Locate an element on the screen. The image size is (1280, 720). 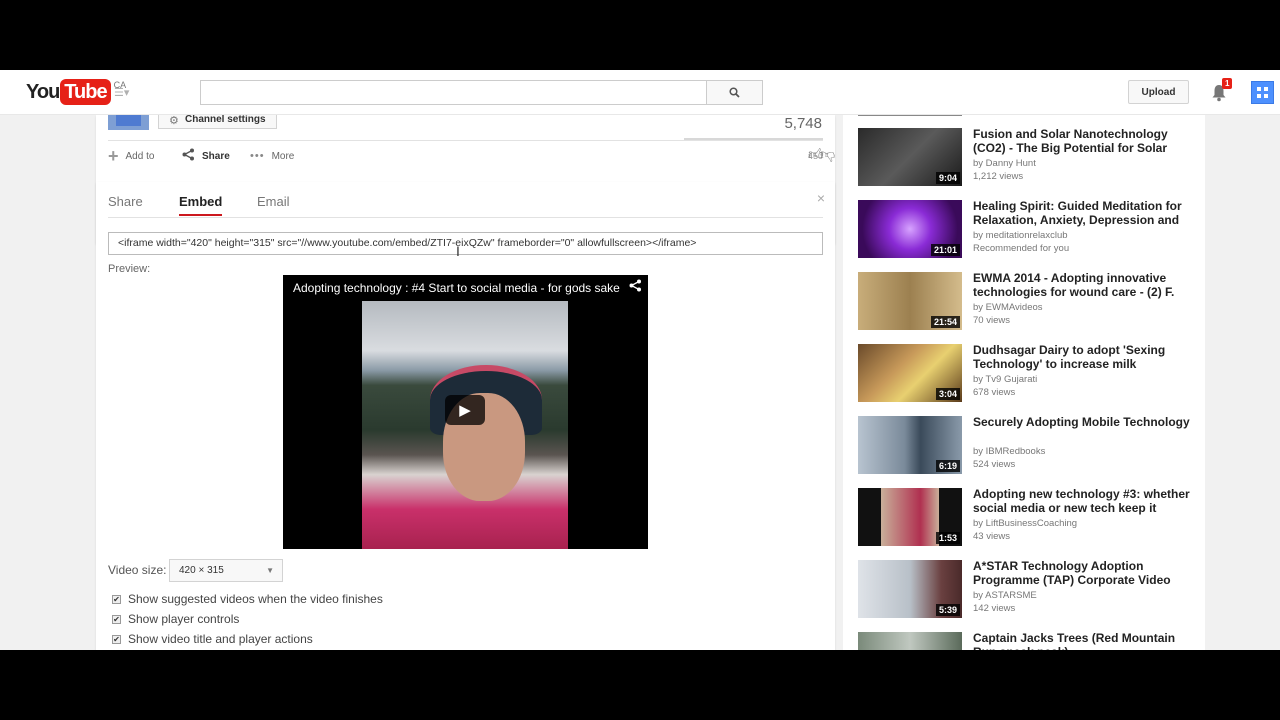
related-video-channel: by EWMAvideos is located at coordinates (1008, 307).